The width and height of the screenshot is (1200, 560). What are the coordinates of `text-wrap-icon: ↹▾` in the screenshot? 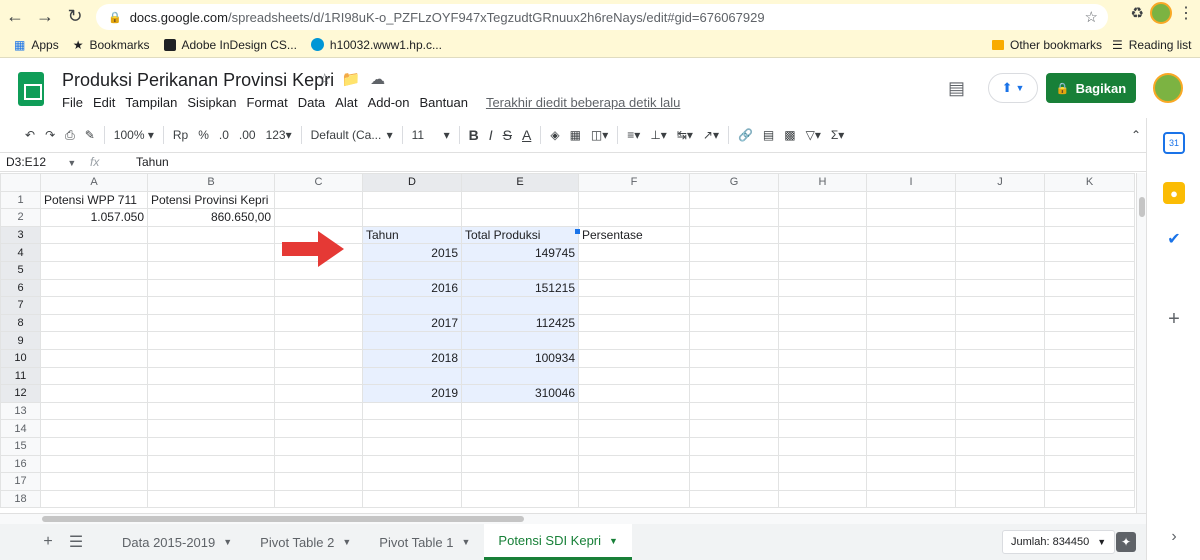 It's located at (685, 135).